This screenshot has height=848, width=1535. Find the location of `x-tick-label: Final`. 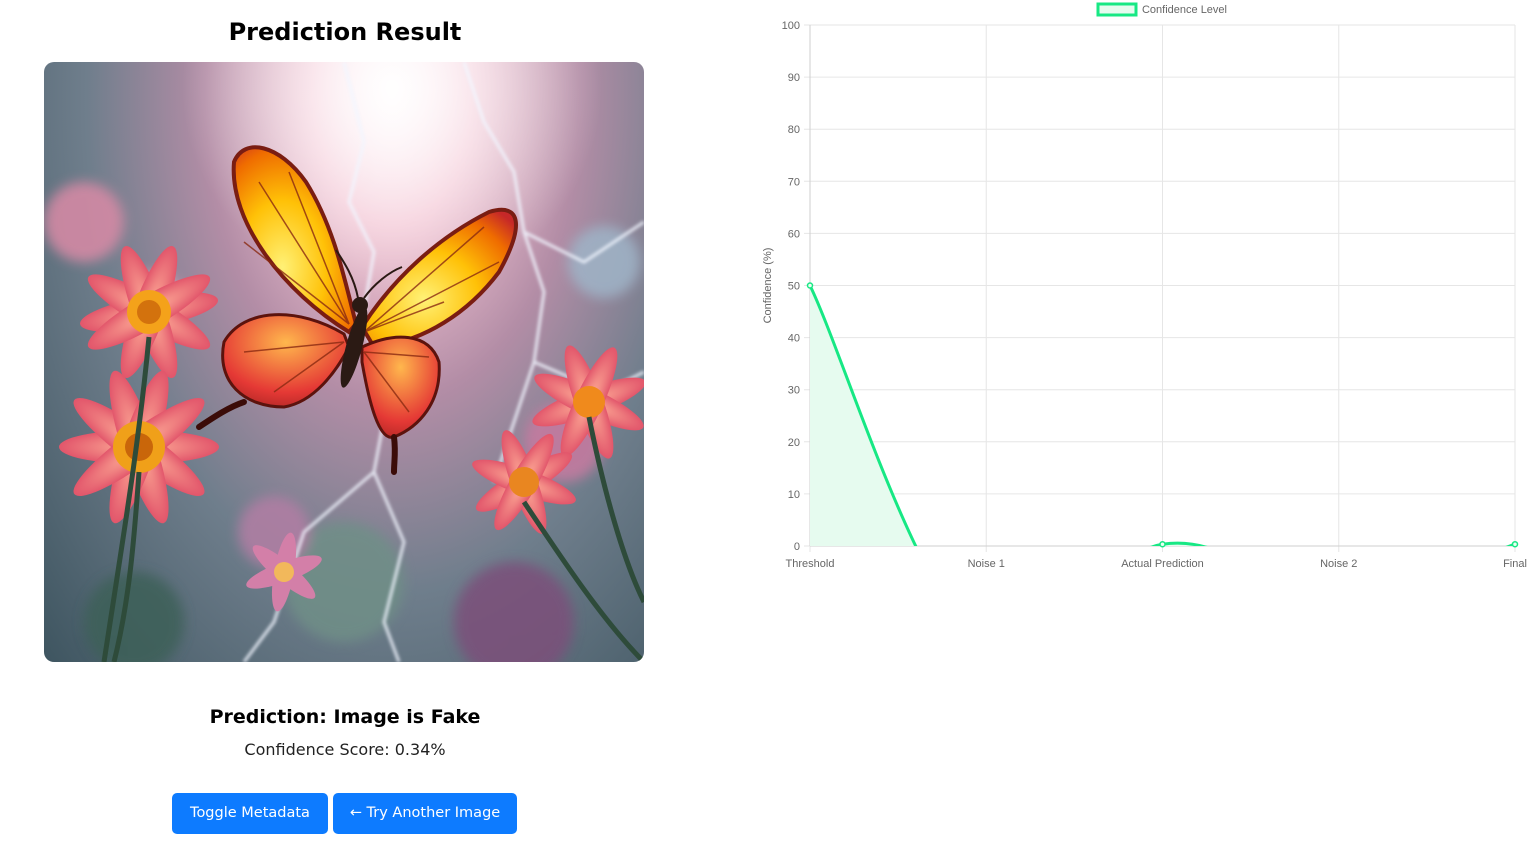

x-tick-label: Final is located at coordinates (1515, 564).